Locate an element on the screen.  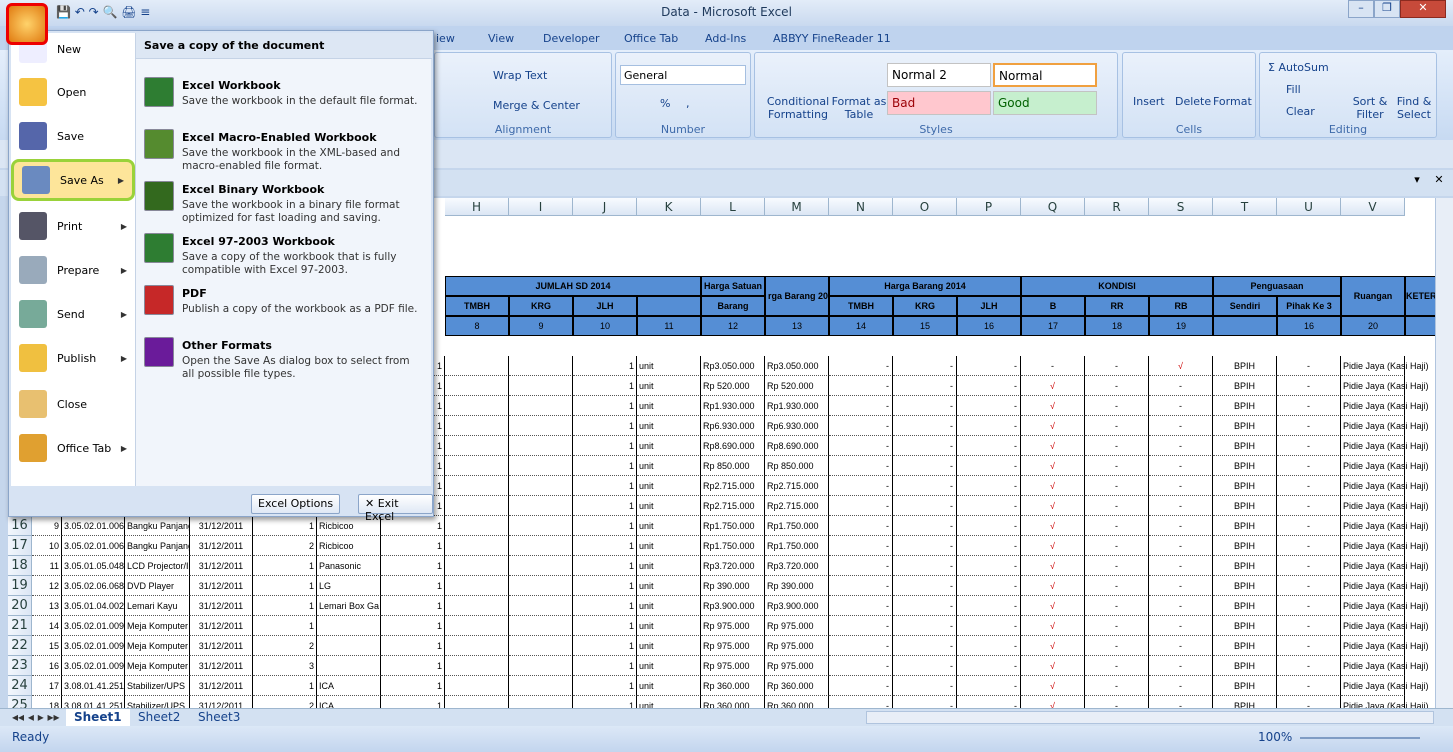
close-workbook-button: ✕ is located at coordinates (1439, 182).